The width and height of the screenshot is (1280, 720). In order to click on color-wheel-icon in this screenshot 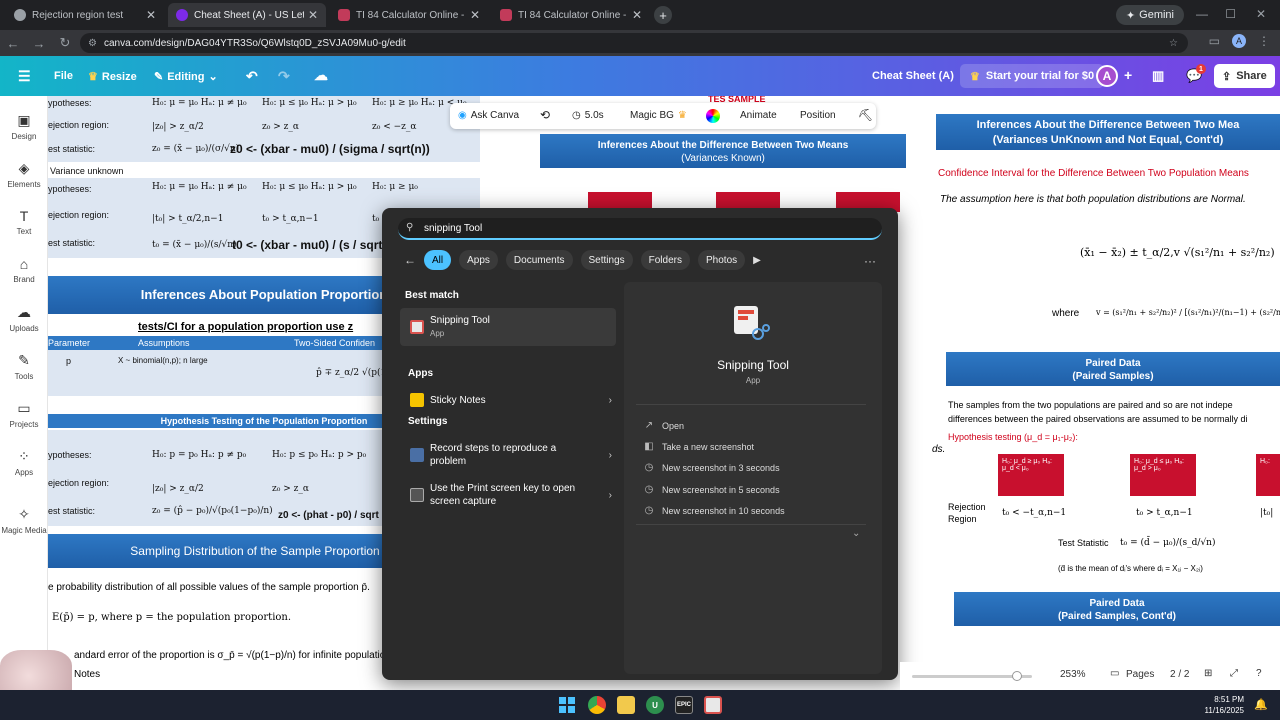, I will do `click(713, 116)`.